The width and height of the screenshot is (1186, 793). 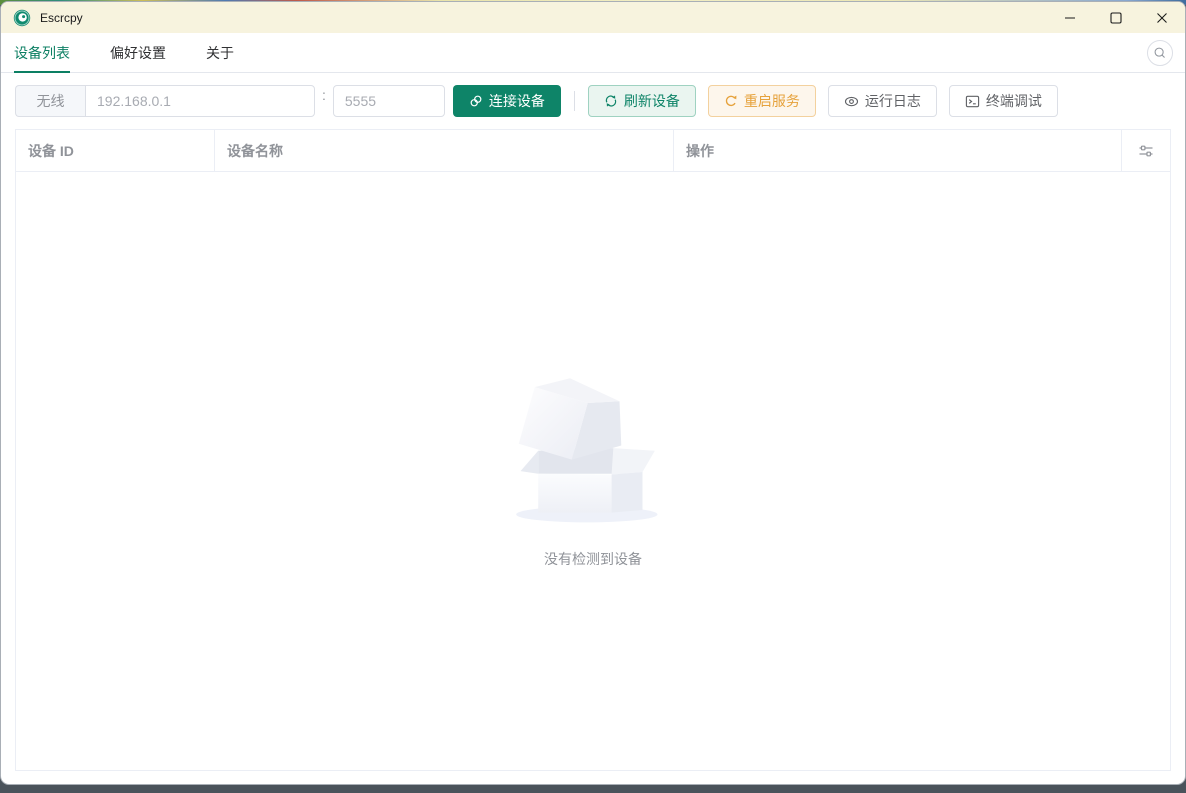 I want to click on maximize-icon, so click(x=1116, y=17).